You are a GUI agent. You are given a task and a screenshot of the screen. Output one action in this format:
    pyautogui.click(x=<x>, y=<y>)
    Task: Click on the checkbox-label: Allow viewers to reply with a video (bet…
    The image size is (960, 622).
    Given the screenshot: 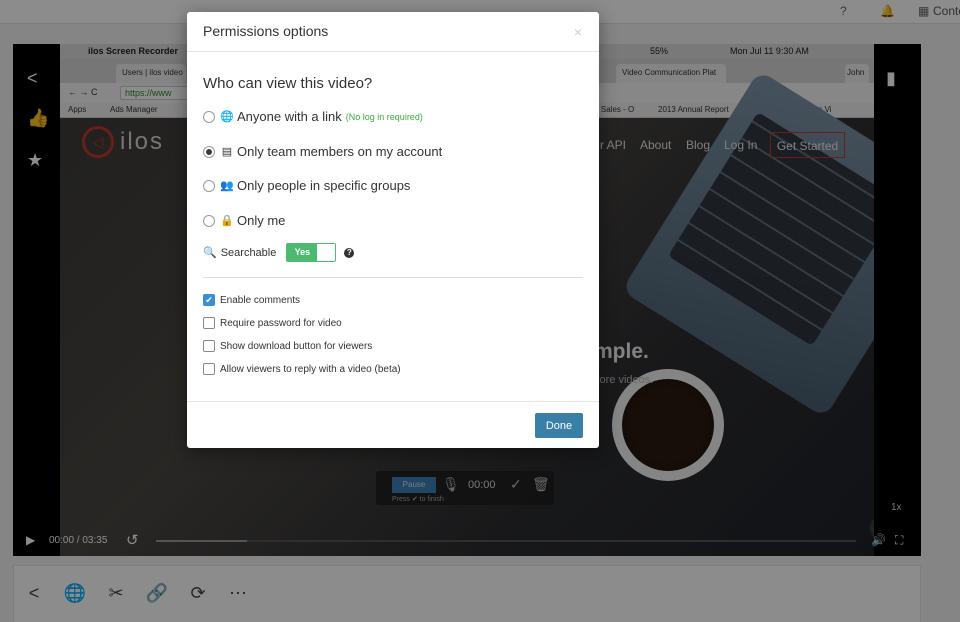 What is the action you would take?
    pyautogui.click(x=310, y=369)
    